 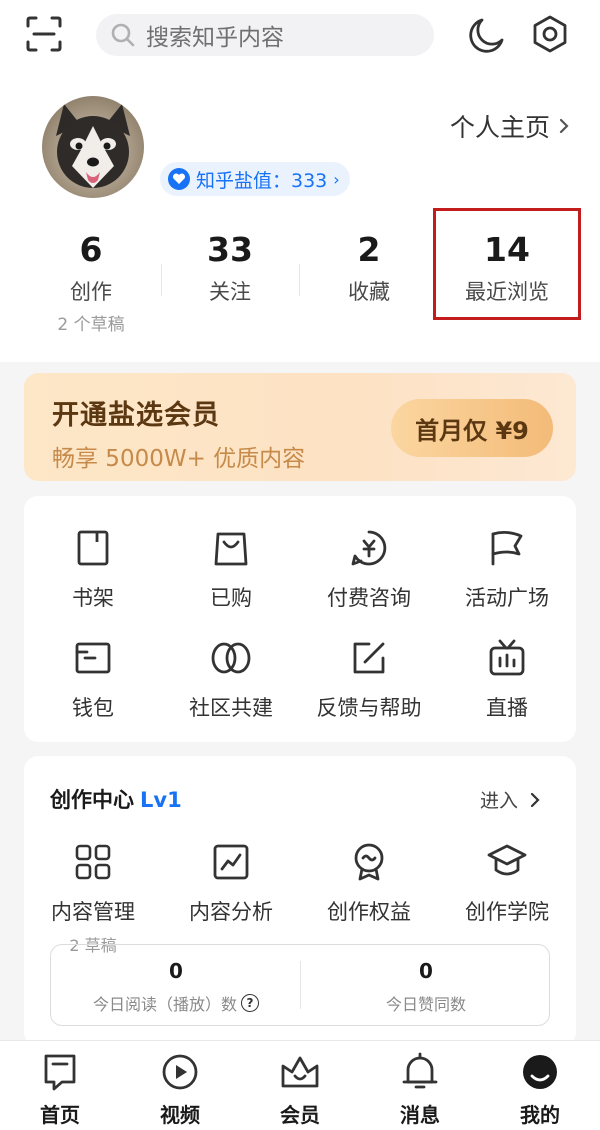 I want to click on heart-icon, so click(x=179, y=179).